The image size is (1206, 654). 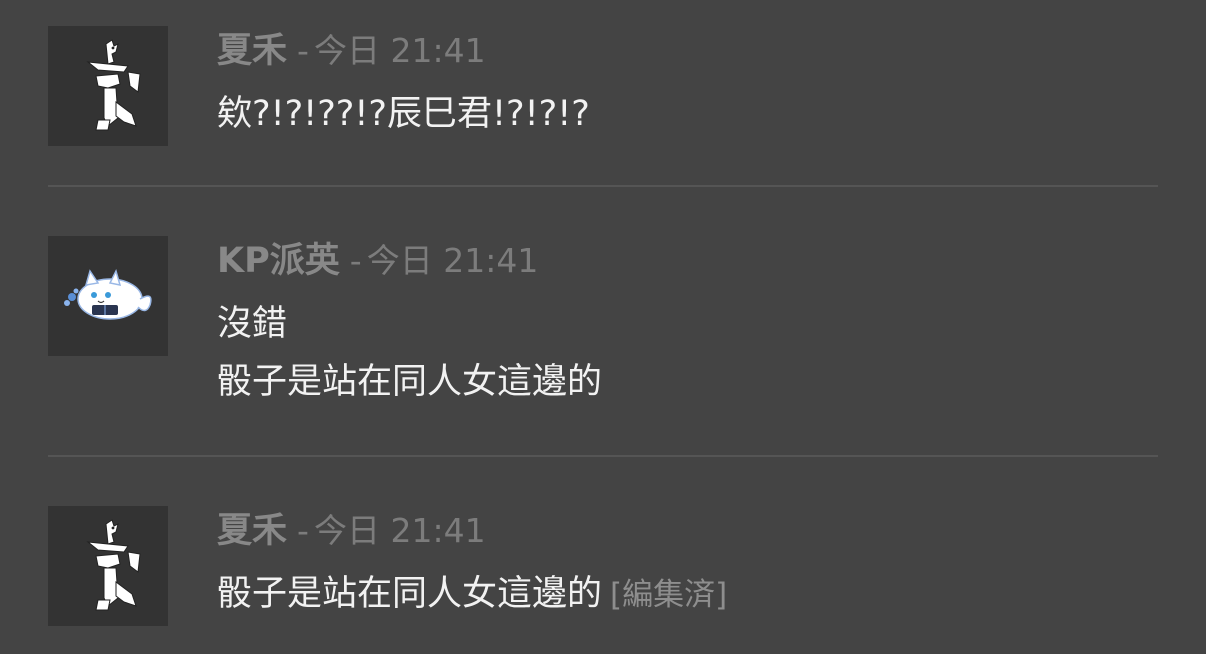 I want to click on cat-avatar-icon, so click(x=108, y=294).